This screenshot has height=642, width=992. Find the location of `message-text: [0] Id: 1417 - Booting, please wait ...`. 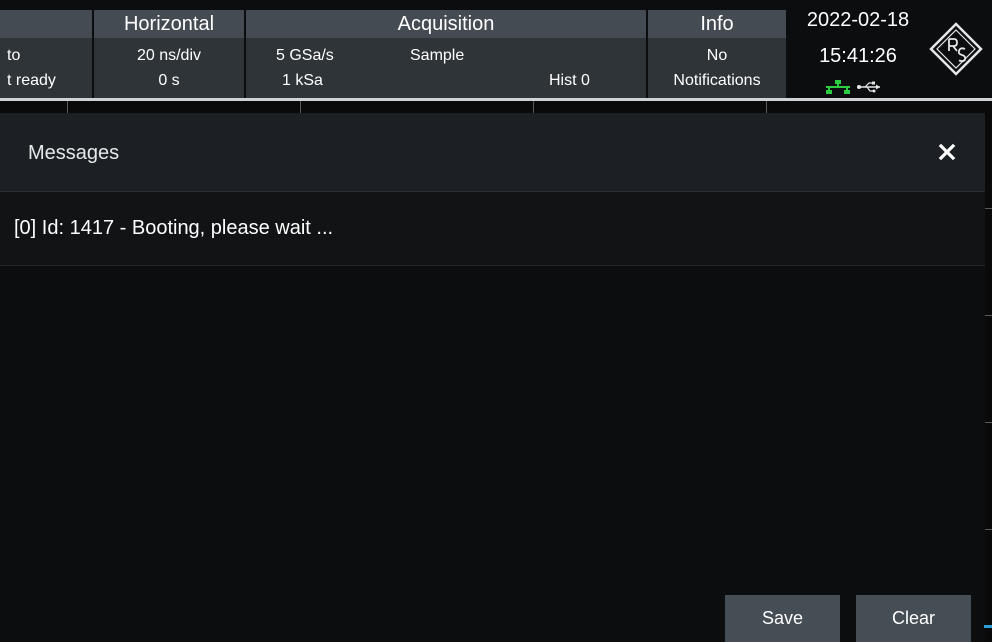

message-text: [0] Id: 1417 - Booting, please wait ... is located at coordinates (174, 228).